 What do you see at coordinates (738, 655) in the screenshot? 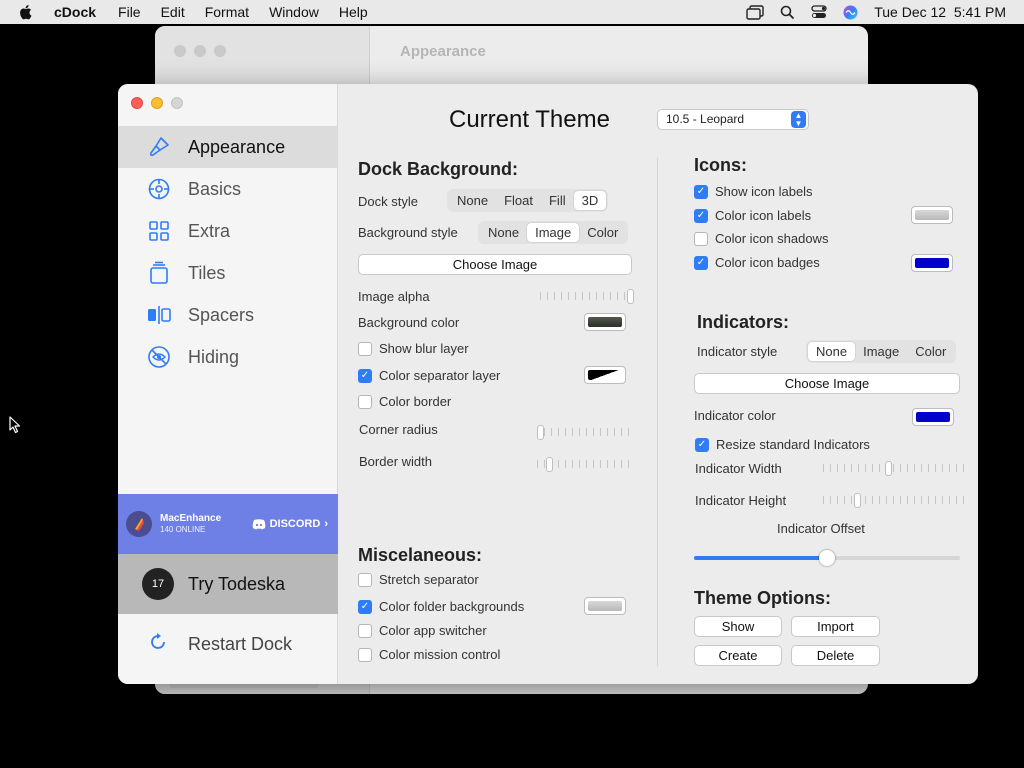
I see `create-theme-button: Create` at bounding box center [738, 655].